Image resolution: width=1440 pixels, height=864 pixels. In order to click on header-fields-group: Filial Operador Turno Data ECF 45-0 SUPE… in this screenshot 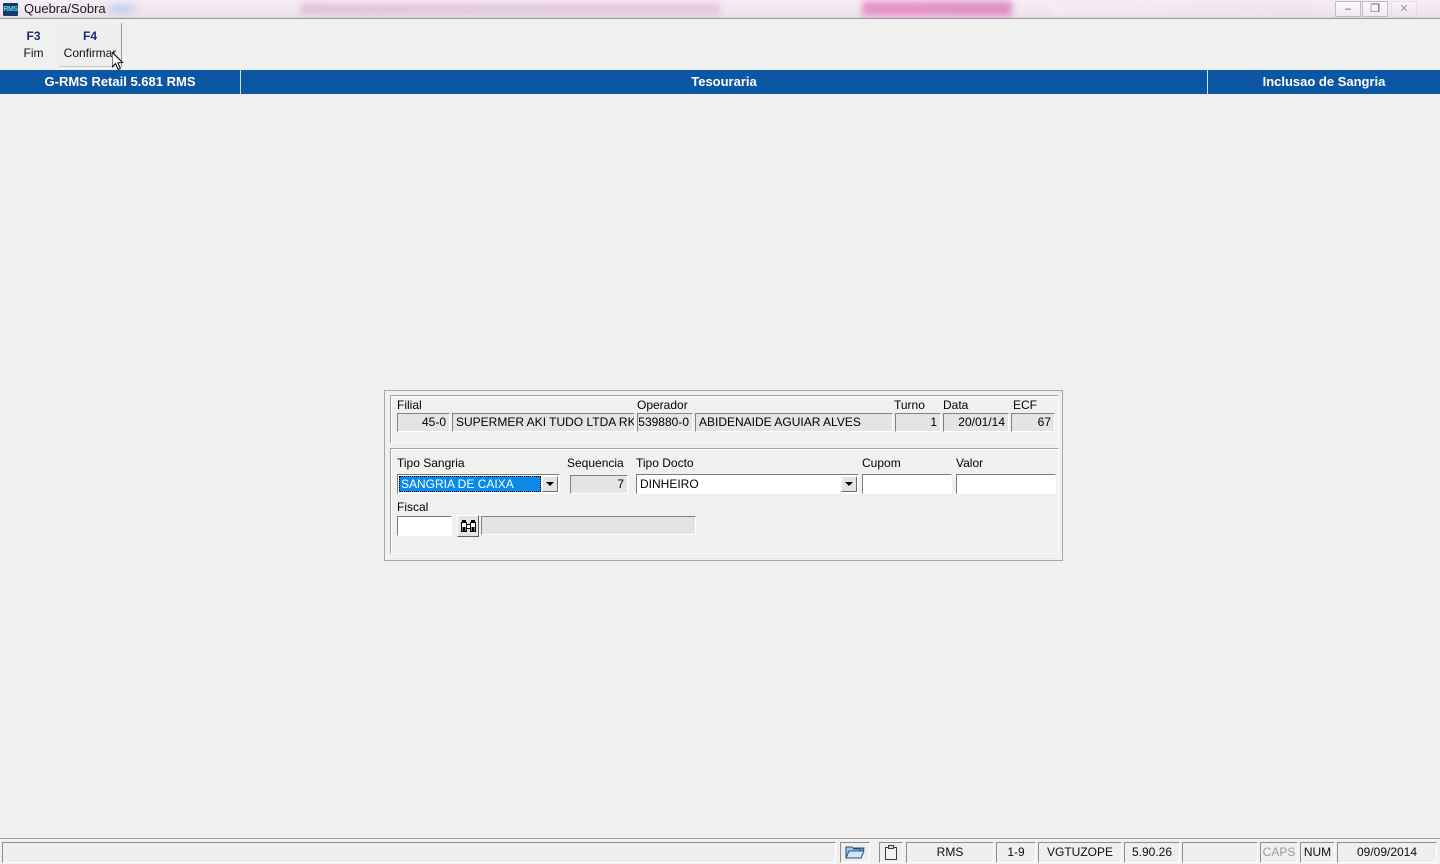, I will do `click(724, 419)`.